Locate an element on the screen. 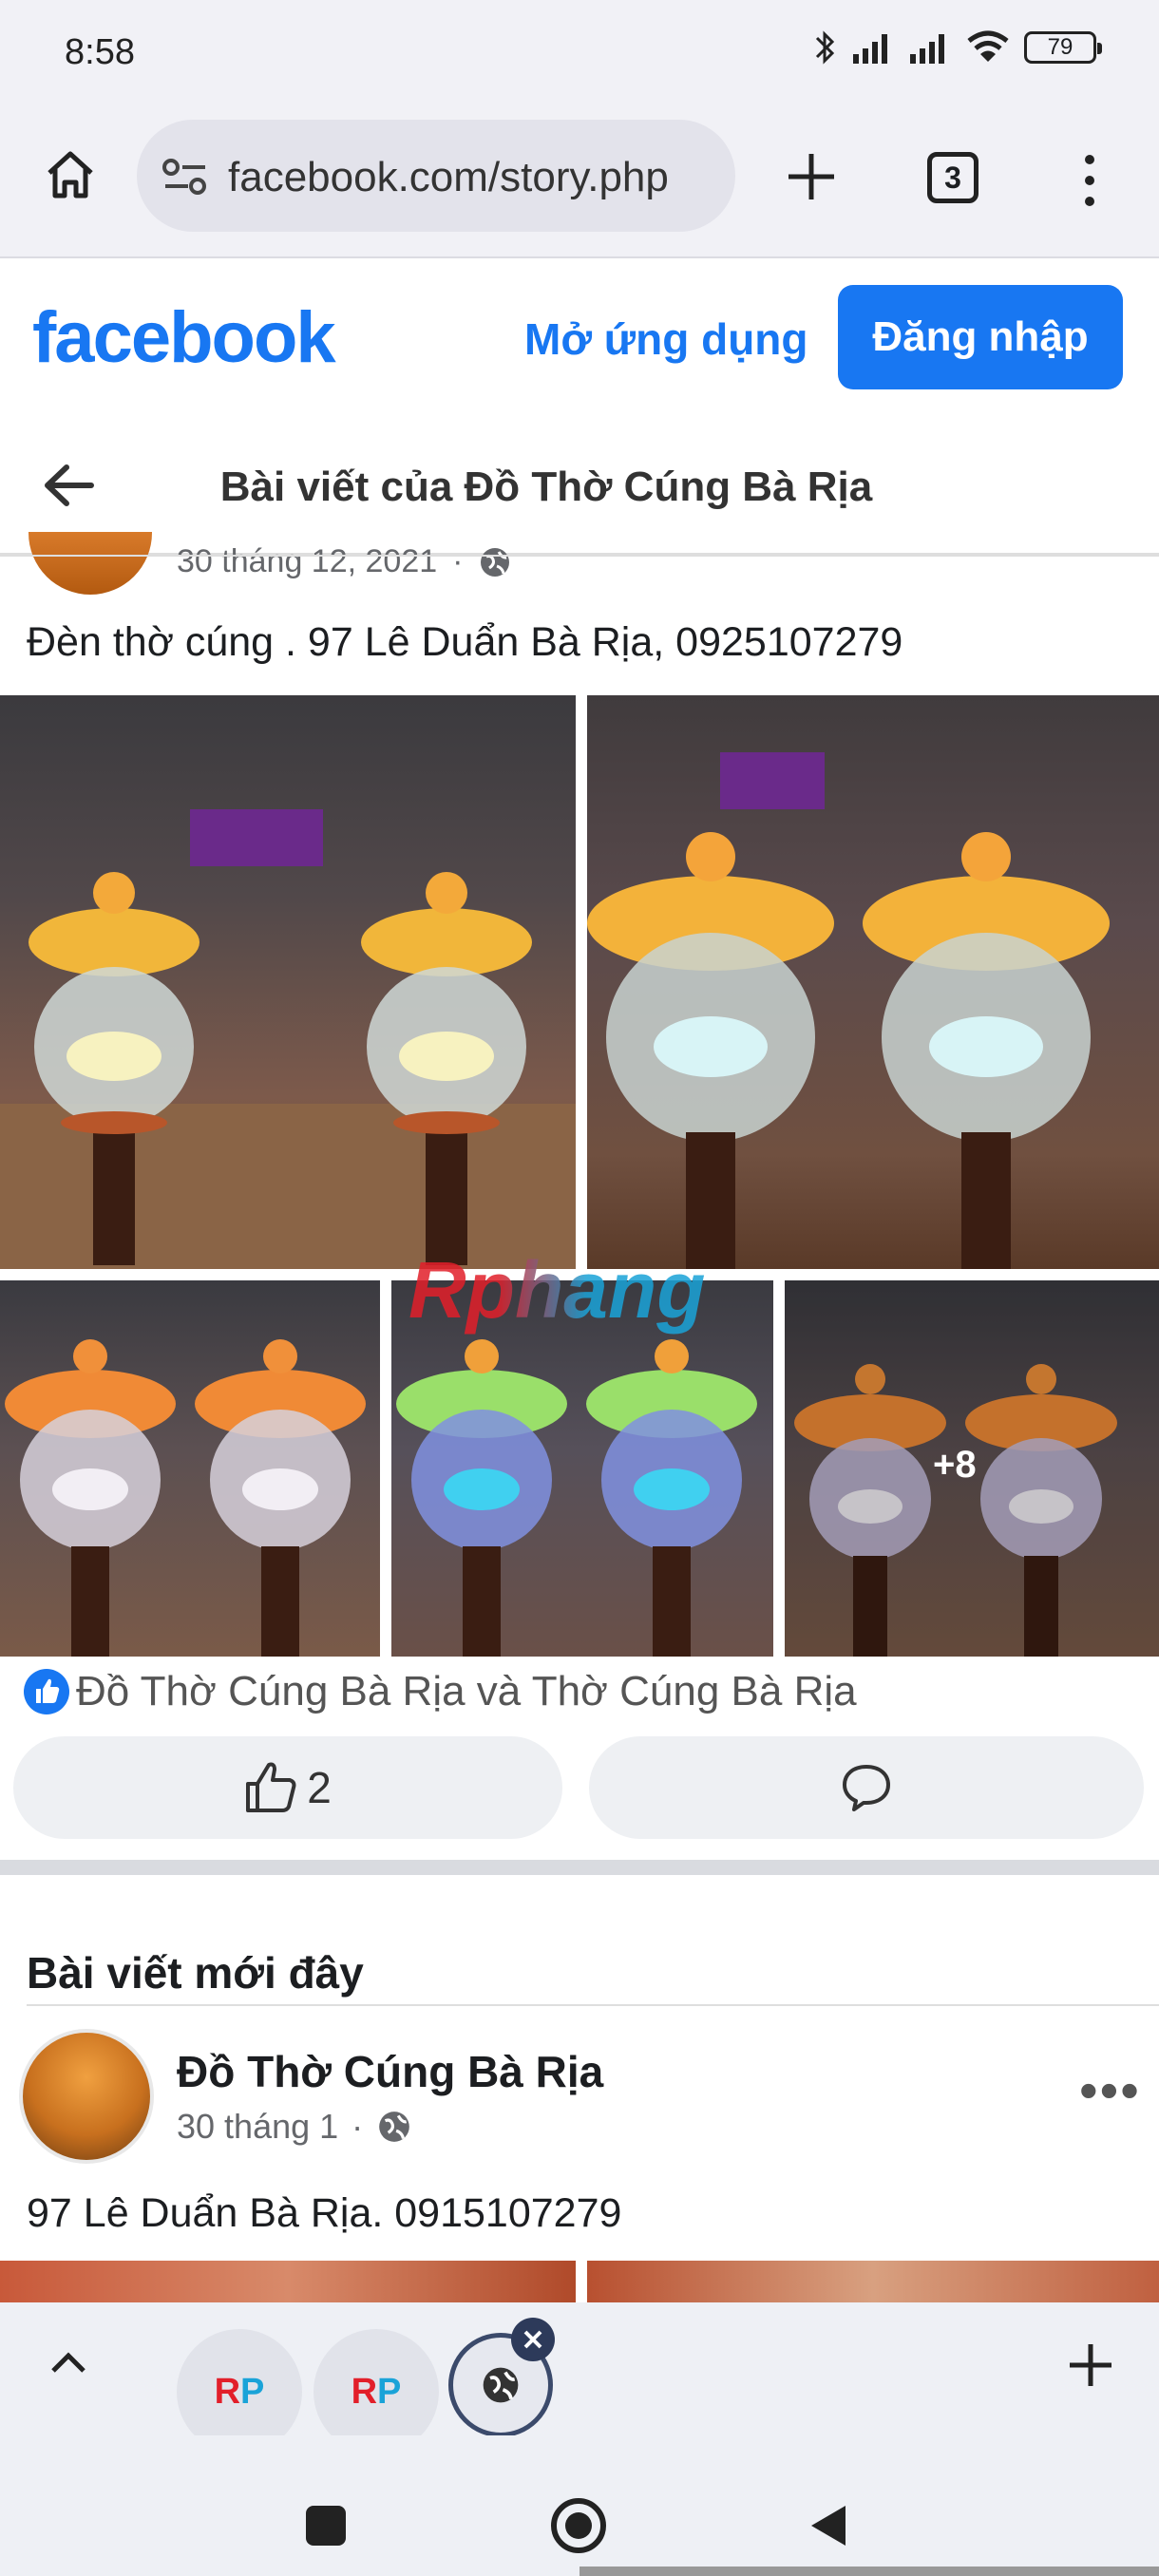 The height and width of the screenshot is (2576, 1159). like-count: 2 is located at coordinates (319, 1787).